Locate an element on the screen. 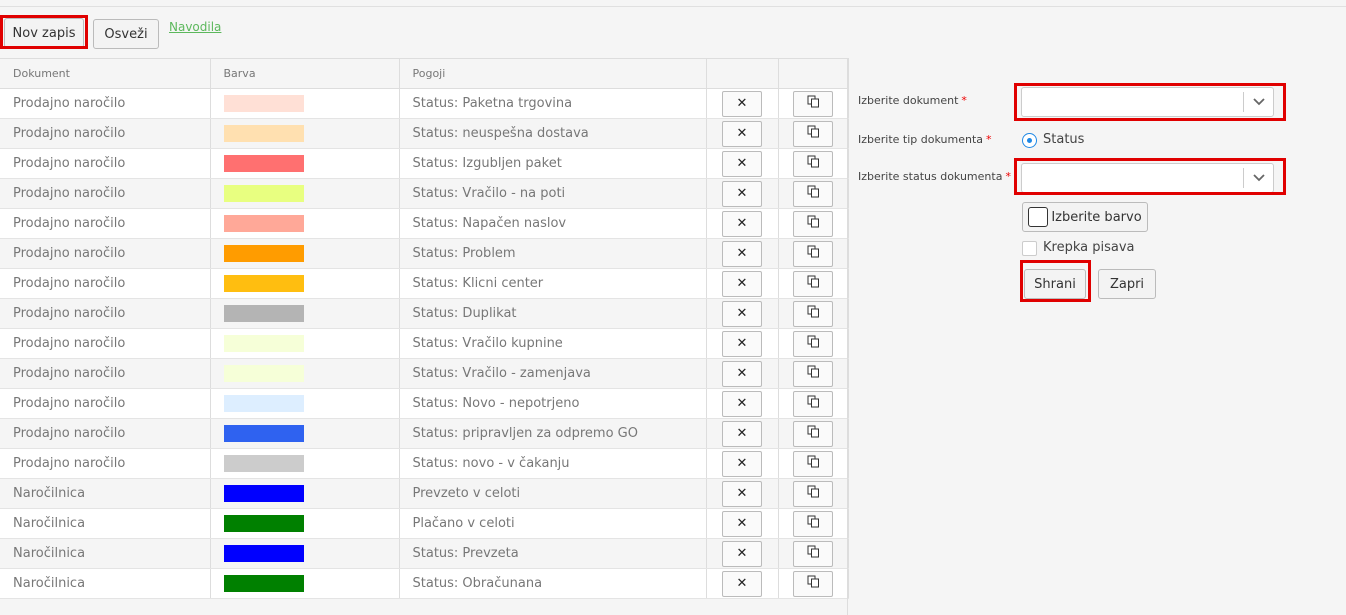  table-row: Prodajno naročilo Status: Napačen naslov ✕ is located at coordinates (424, 223).